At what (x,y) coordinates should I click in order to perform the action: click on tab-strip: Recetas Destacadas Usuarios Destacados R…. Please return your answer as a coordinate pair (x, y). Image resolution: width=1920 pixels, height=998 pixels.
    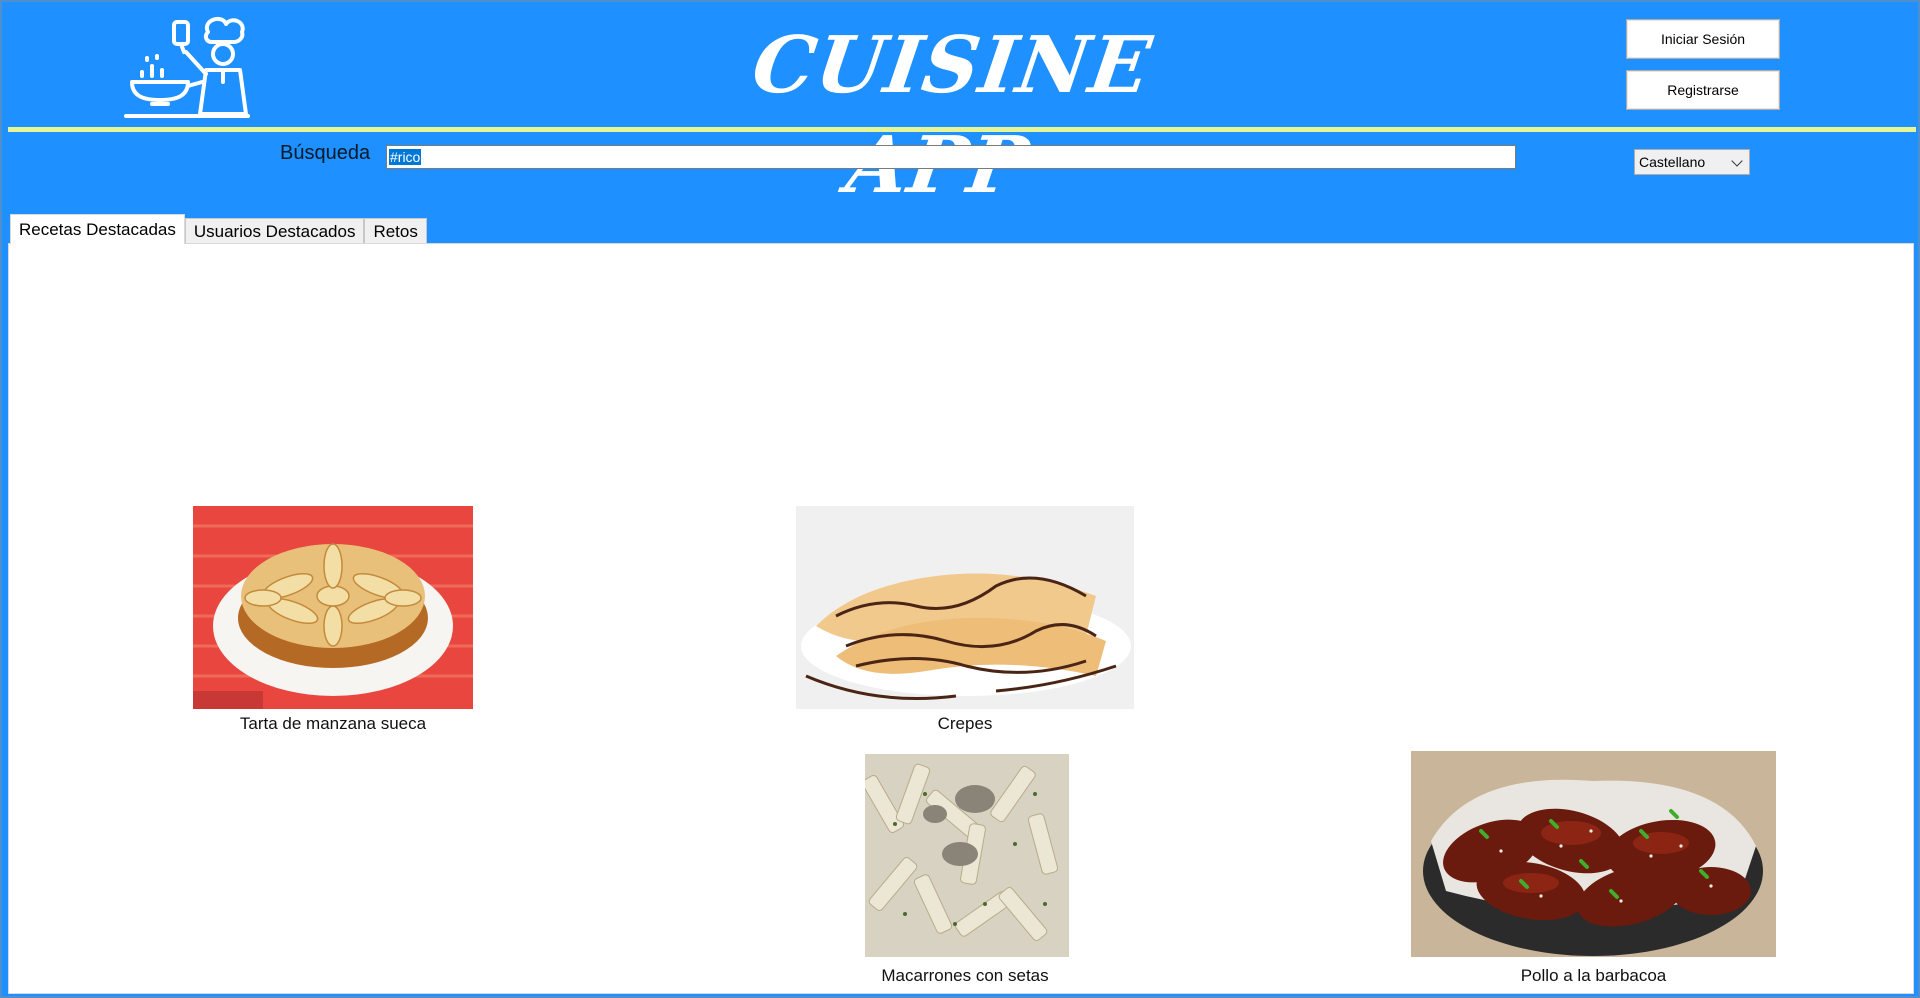
    Looking at the image, I should click on (218, 229).